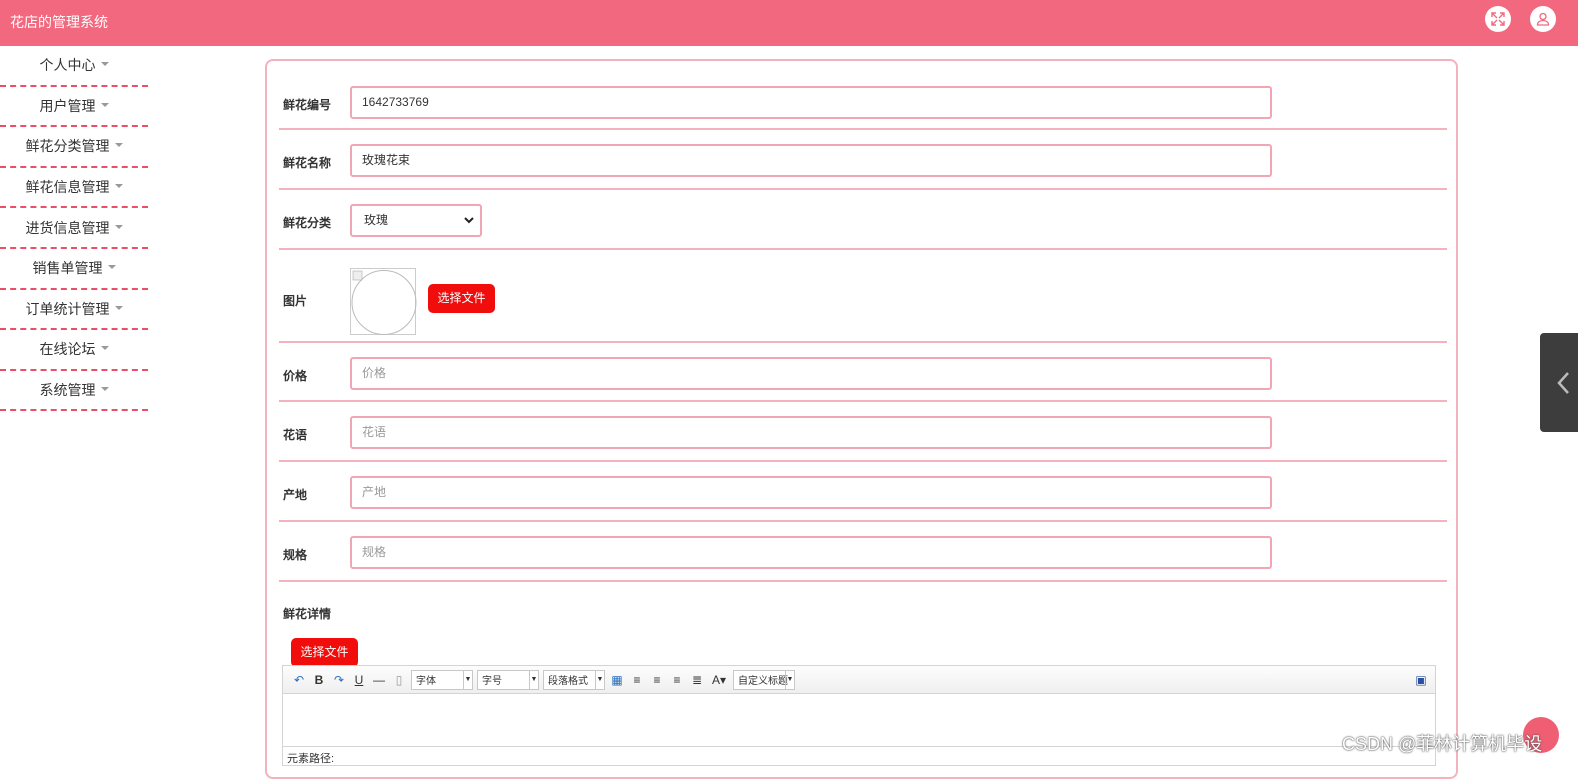 This screenshot has width=1578, height=779. I want to click on font-size-select: 字号 ▼, so click(508, 679).